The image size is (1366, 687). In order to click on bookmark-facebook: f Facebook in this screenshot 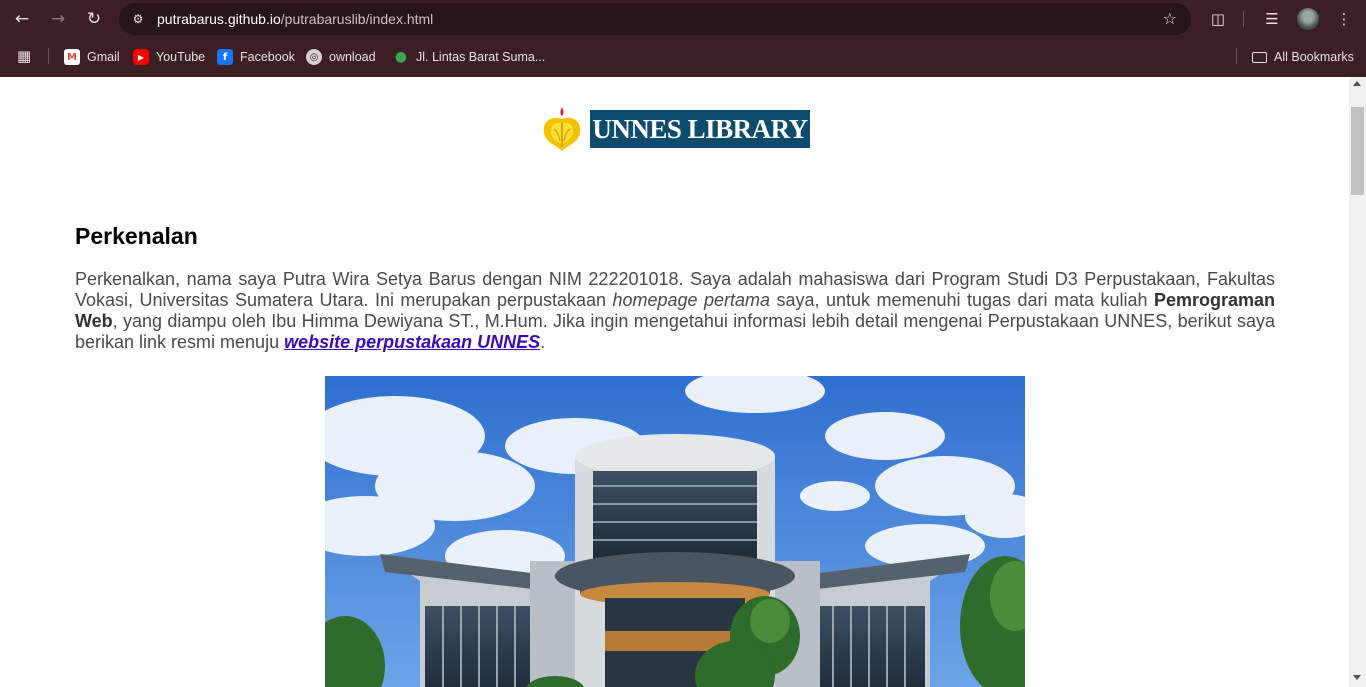, I will do `click(256, 57)`.